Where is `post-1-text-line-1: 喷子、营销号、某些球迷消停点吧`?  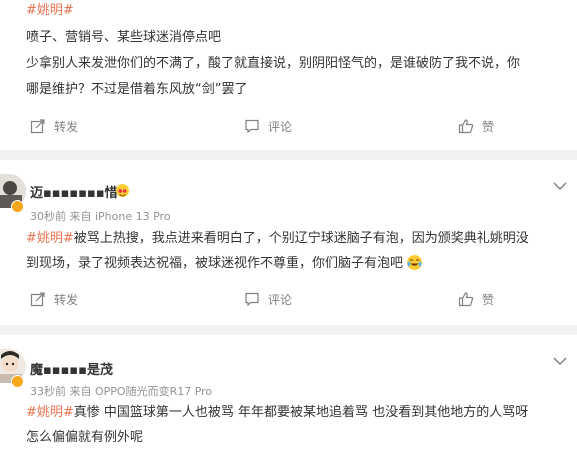 post-1-text-line-1: 喷子、营销号、某些球迷消停点吧 is located at coordinates (124, 37).